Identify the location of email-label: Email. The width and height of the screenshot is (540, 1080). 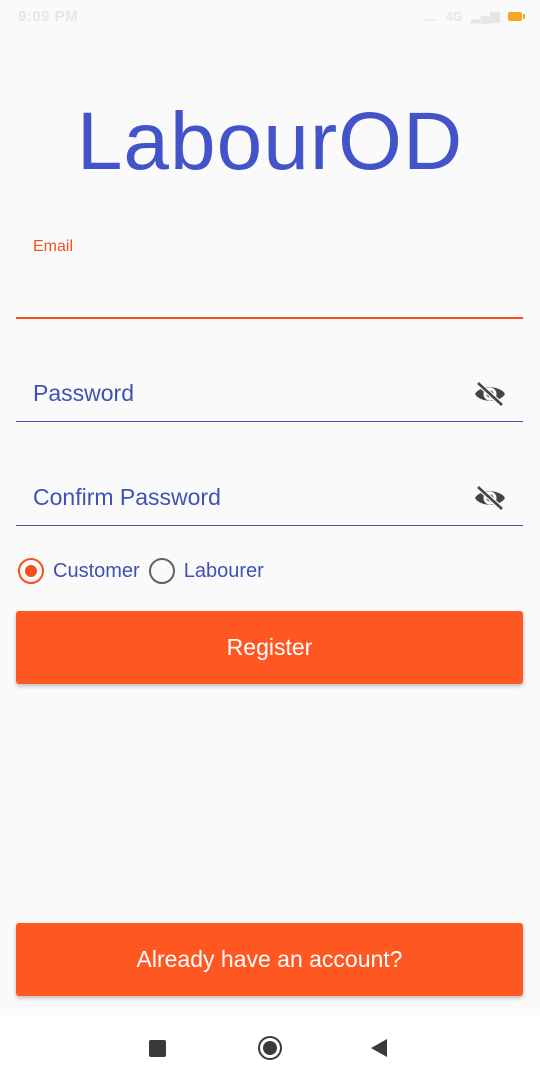
(53, 246).